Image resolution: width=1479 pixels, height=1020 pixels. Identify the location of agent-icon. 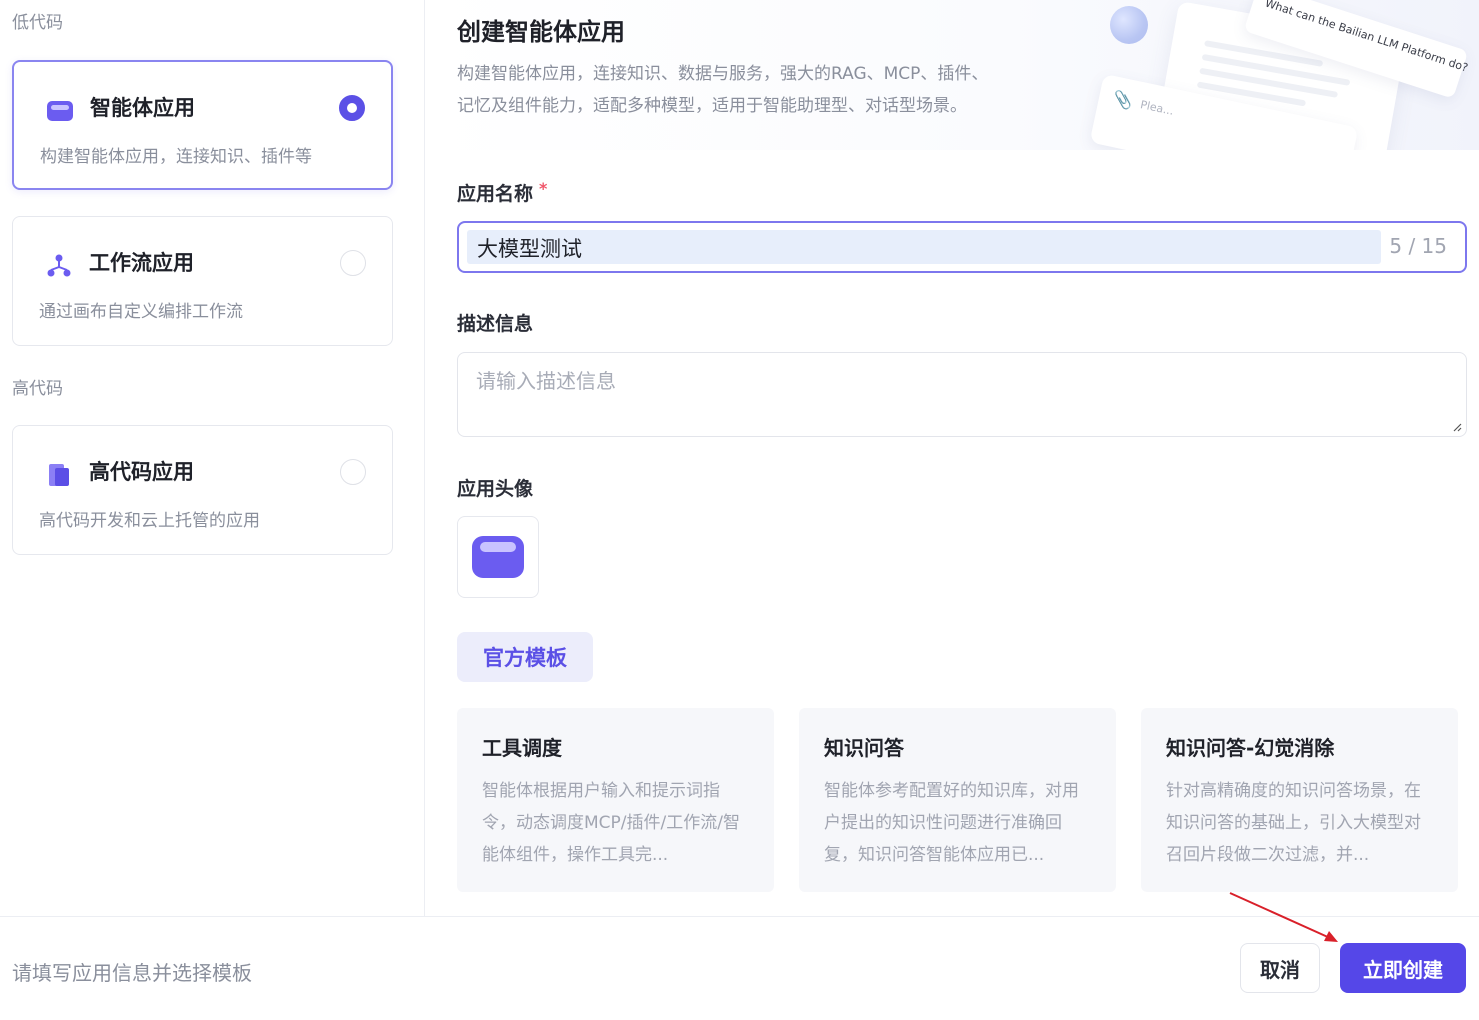
(60, 111).